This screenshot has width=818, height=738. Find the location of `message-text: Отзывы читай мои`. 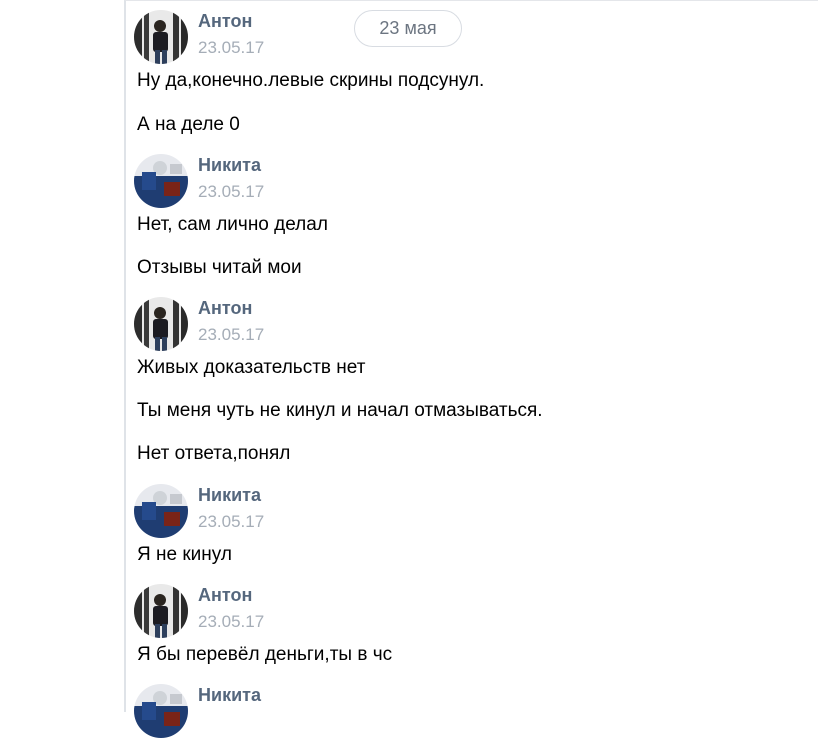

message-text: Отзывы читай мои is located at coordinates (219, 267).